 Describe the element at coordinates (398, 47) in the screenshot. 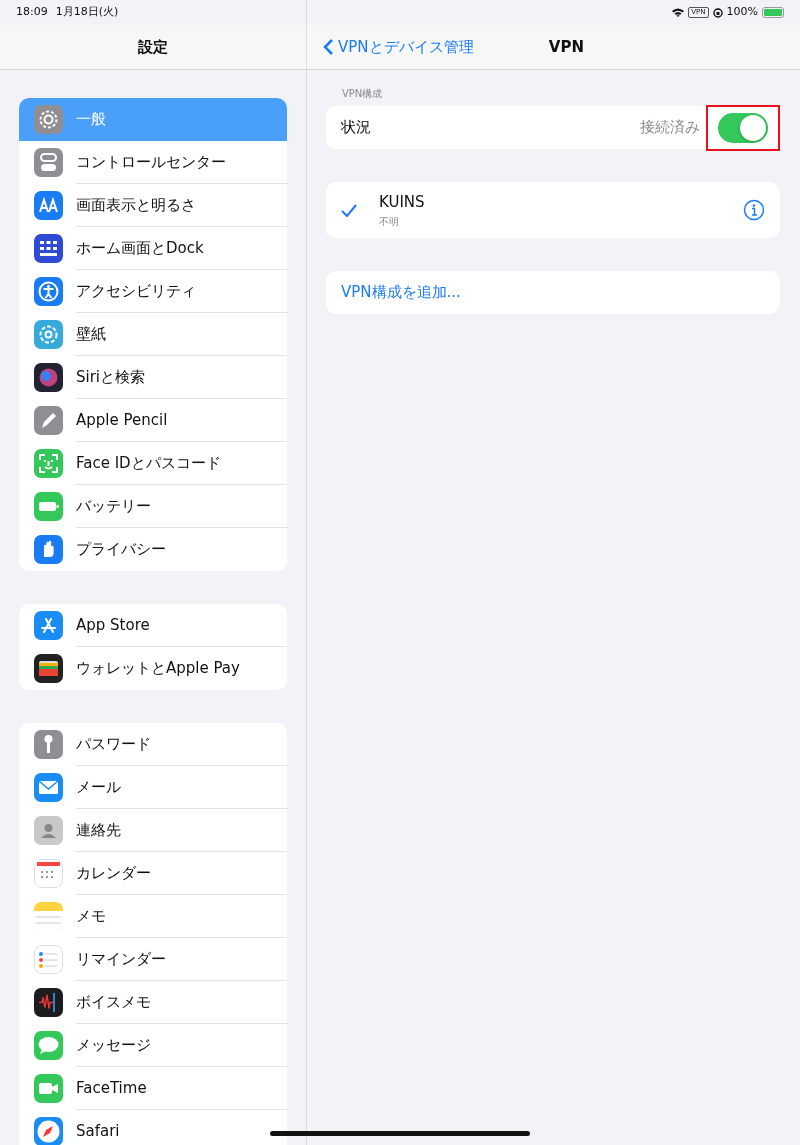

I see `back-button: VPNとデバイス管理` at that location.